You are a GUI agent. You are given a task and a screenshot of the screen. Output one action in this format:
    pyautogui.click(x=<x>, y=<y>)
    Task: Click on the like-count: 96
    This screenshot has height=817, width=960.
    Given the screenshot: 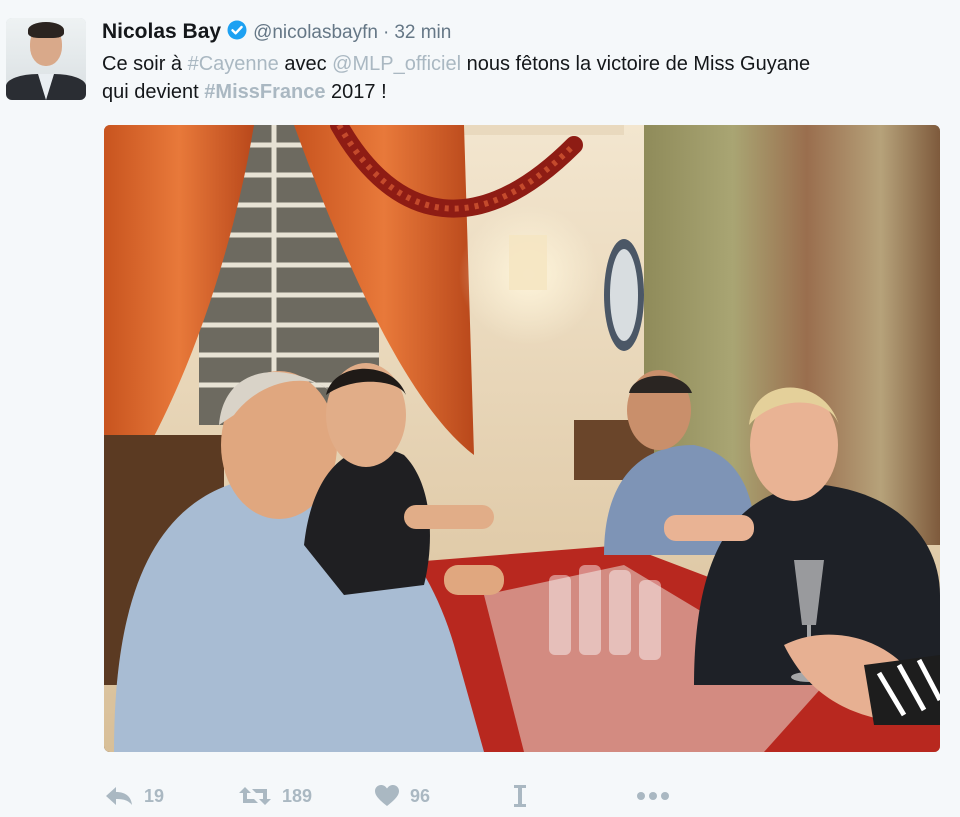 What is the action you would take?
    pyautogui.click(x=420, y=795)
    